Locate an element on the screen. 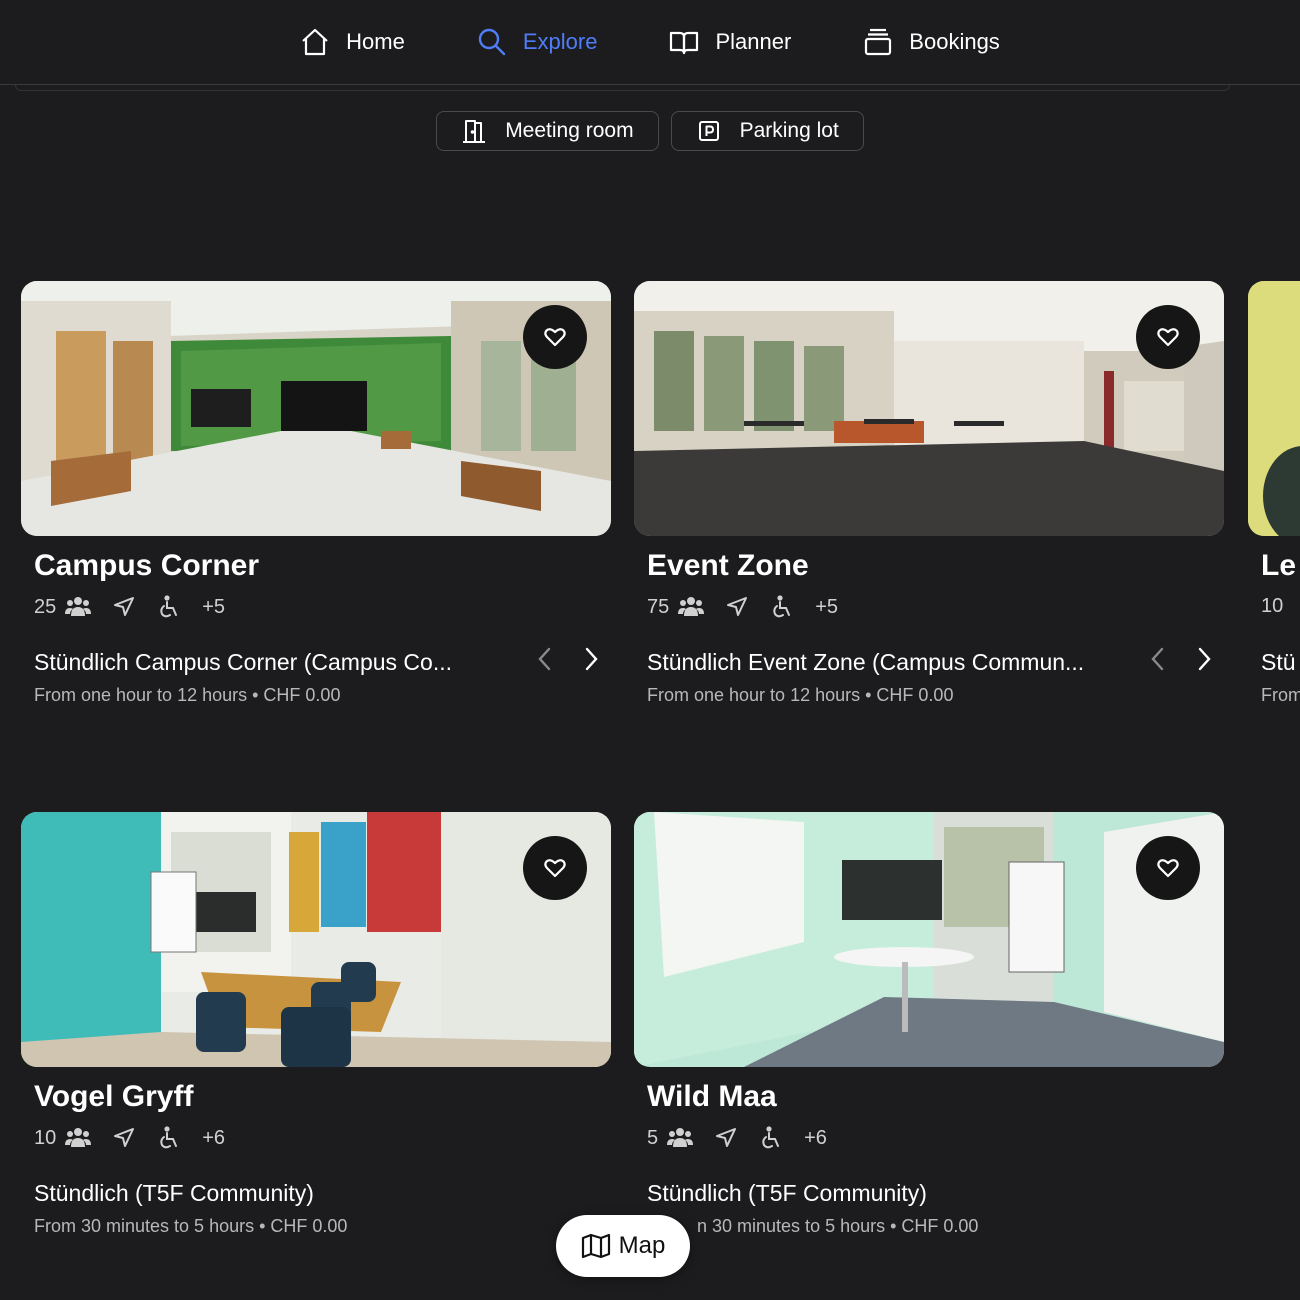  room-title: Le is located at coordinates (1279, 565).